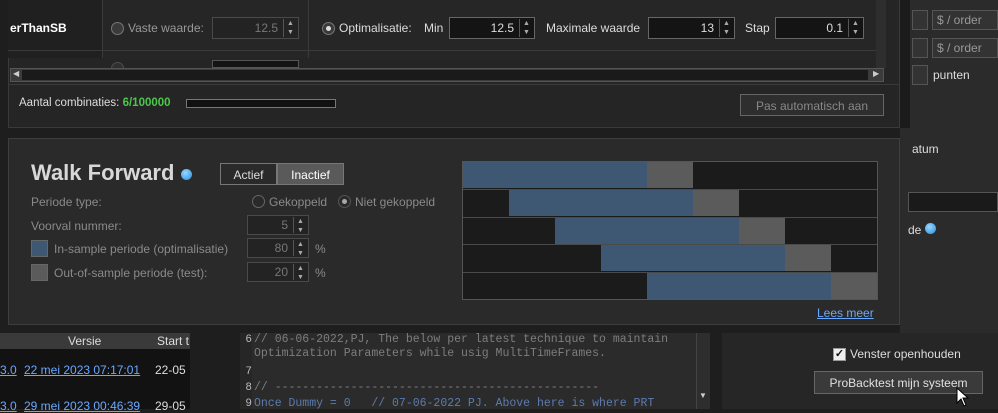  What do you see at coordinates (39, 248) in the screenshot?
I see `in-sample-color-swatch` at bounding box center [39, 248].